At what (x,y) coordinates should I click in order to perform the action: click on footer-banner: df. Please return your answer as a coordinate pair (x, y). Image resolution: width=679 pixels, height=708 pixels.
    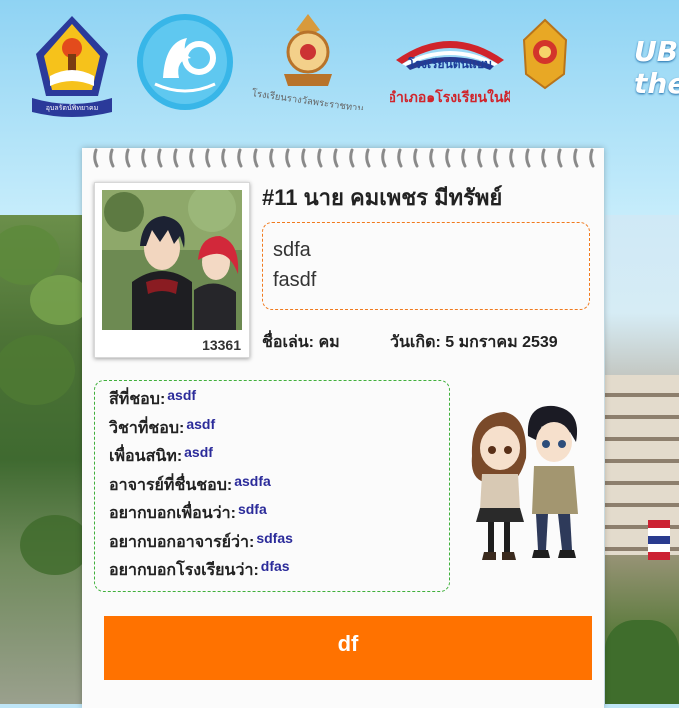
    Looking at the image, I should click on (348, 648).